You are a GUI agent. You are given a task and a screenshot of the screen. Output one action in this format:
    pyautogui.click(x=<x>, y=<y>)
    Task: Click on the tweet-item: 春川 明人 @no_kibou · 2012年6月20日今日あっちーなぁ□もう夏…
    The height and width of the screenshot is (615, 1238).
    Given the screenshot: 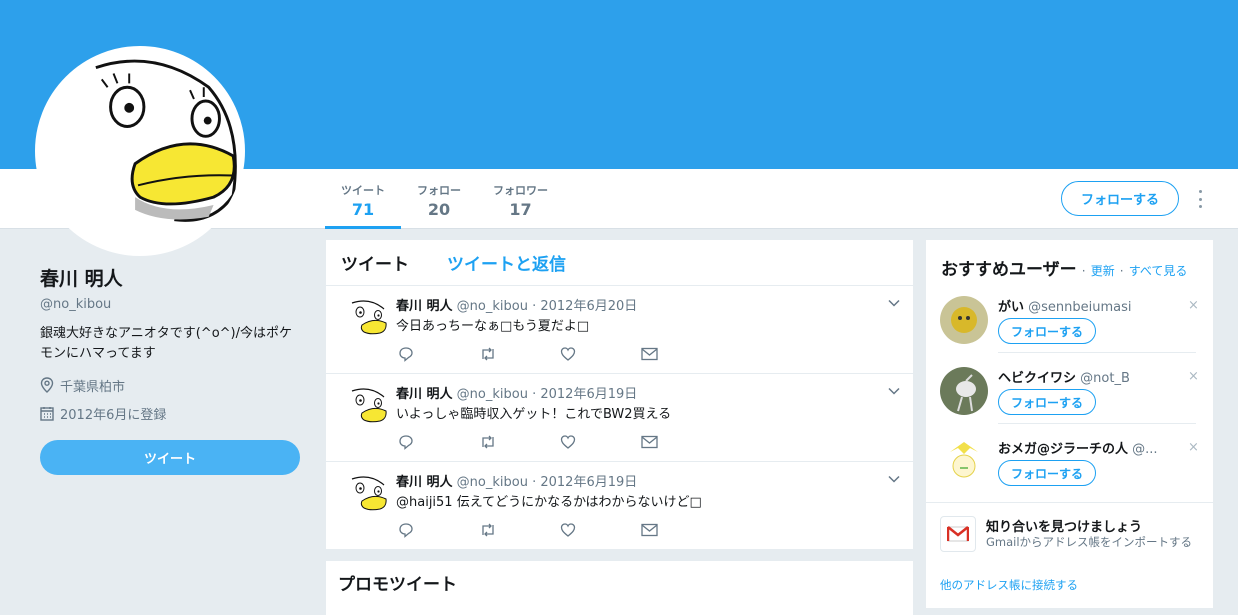 What is the action you would take?
    pyautogui.click(x=619, y=330)
    